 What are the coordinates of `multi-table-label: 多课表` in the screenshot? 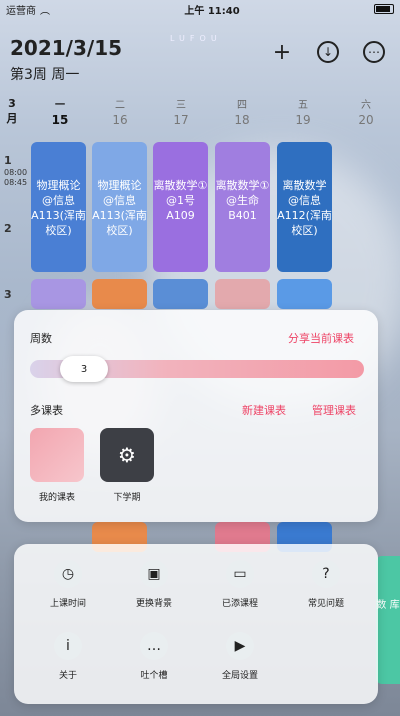 It's located at (46, 410).